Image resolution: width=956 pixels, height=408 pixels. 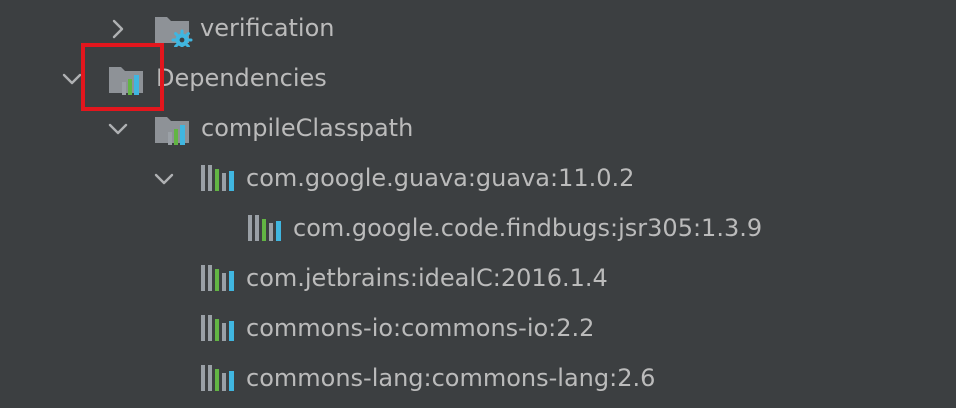 I want to click on tree-node-idealc: com.jetbrains:idealC:2016.1.4, so click(x=478, y=279).